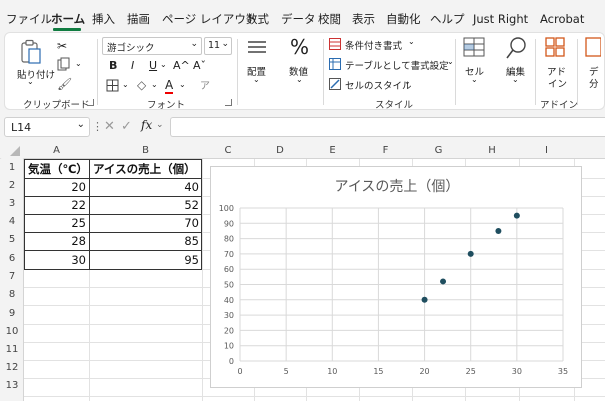 The height and width of the screenshot is (401, 605). Describe the element at coordinates (153, 65) in the screenshot. I see `underline-button: U` at that location.